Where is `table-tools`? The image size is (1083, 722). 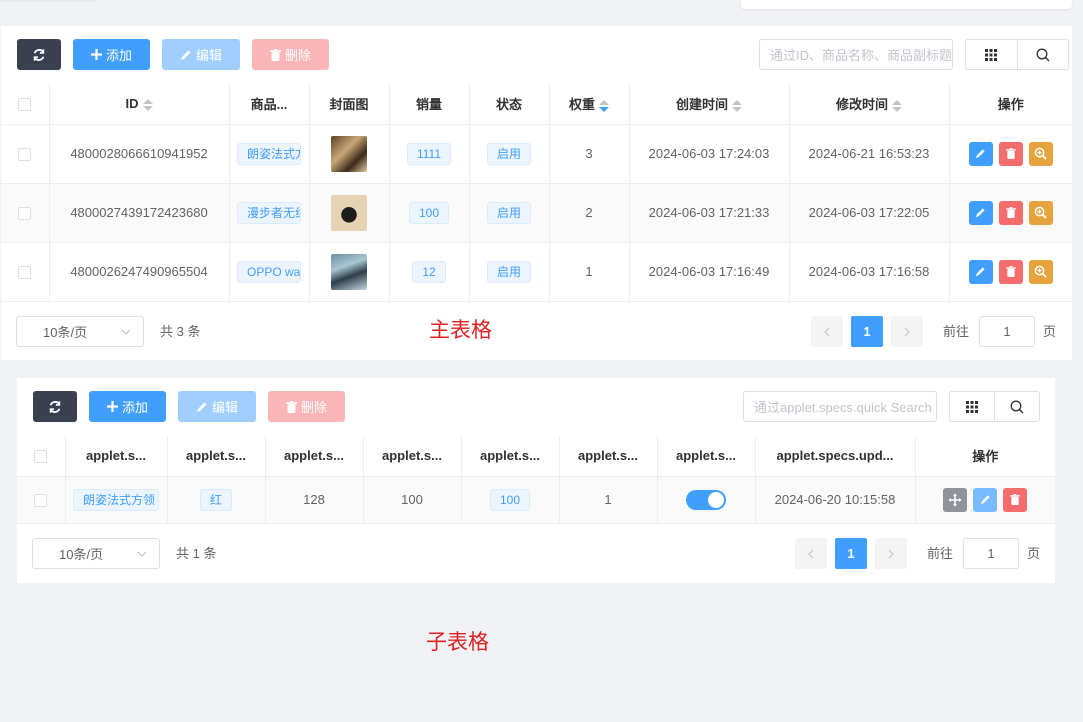
table-tools is located at coordinates (1017, 54).